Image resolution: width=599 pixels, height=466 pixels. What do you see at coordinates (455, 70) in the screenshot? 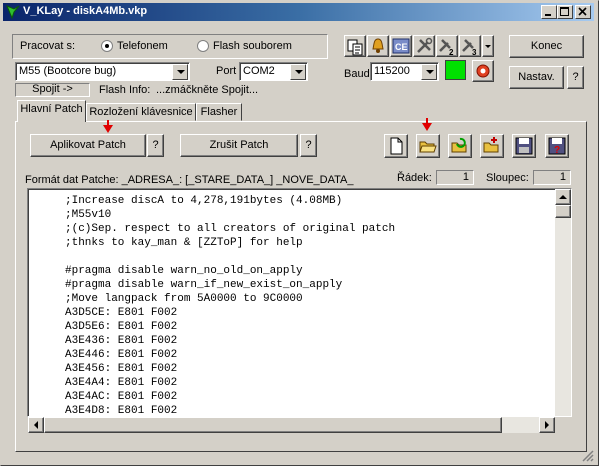
I see `status-indicator` at bounding box center [455, 70].